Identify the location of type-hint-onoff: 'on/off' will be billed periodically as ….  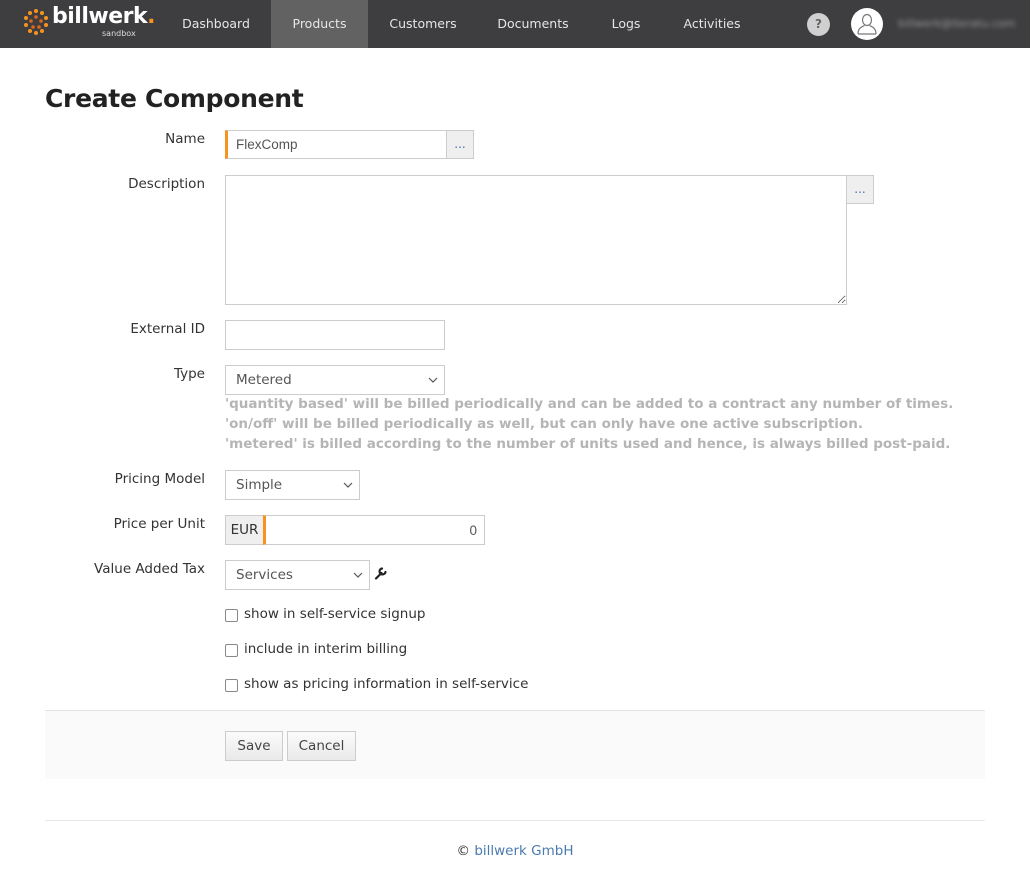
(544, 424).